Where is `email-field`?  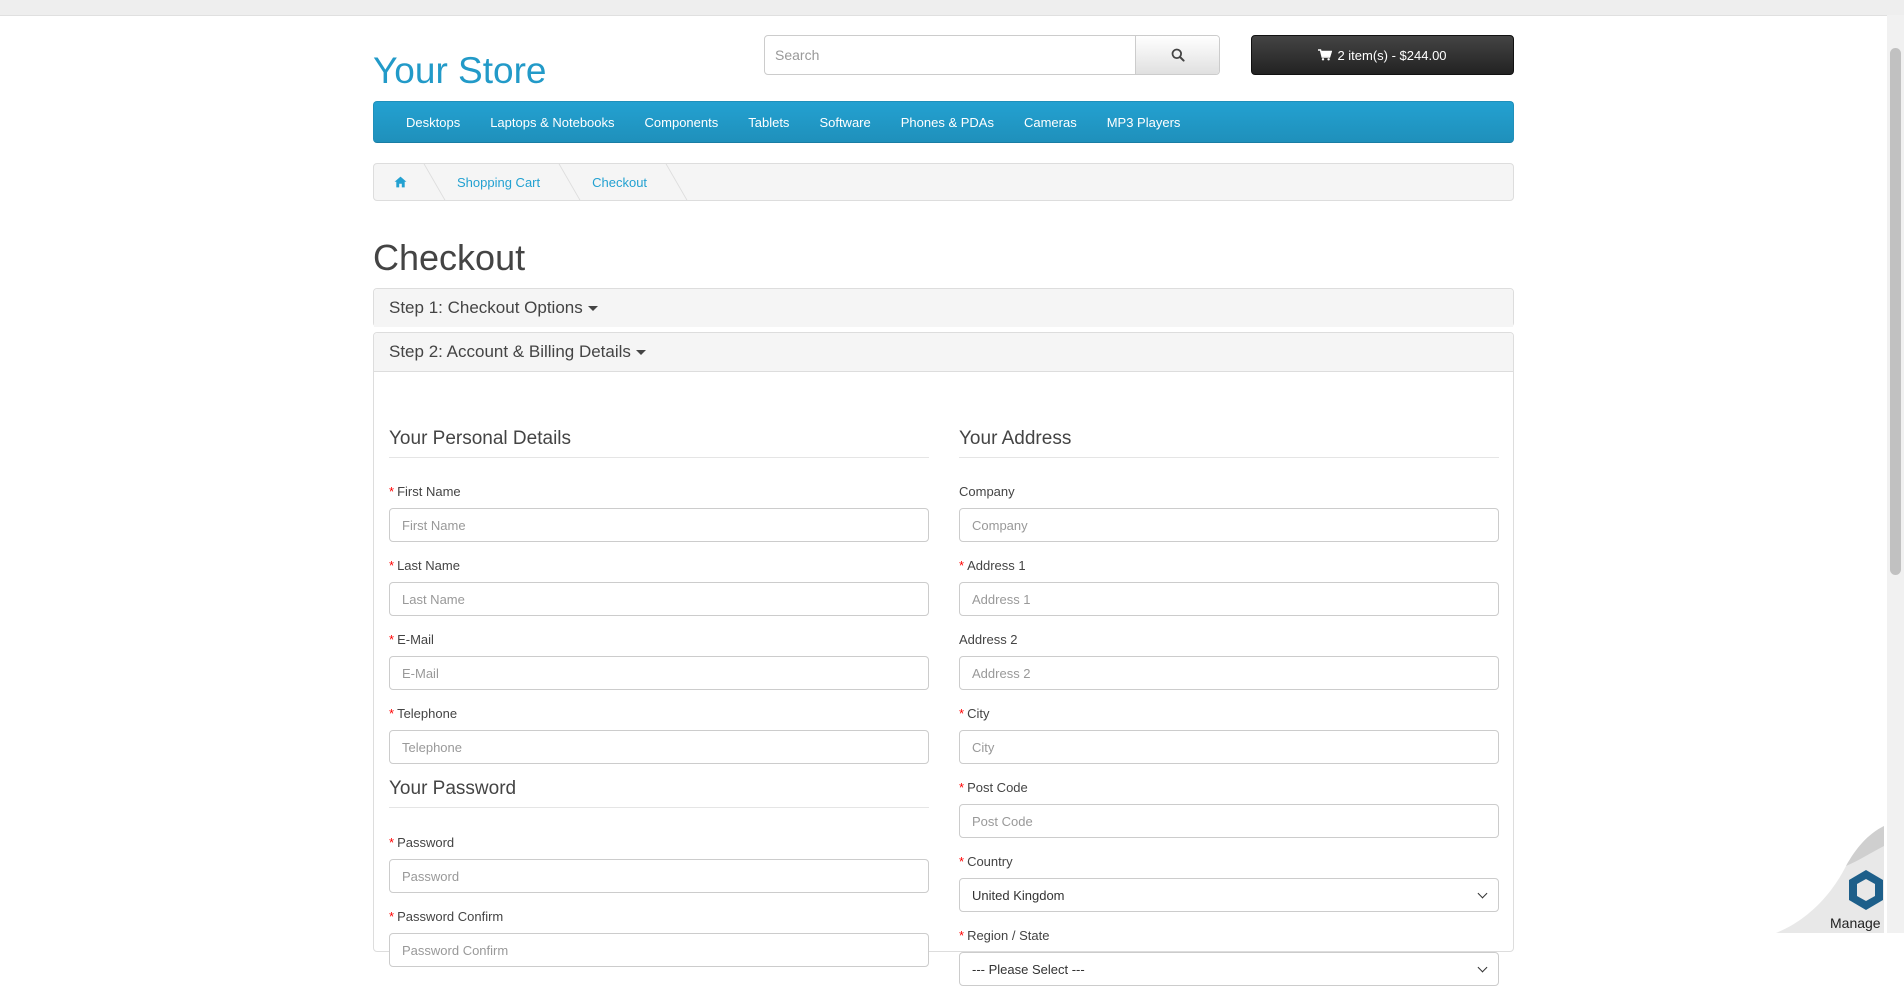 email-field is located at coordinates (659, 673).